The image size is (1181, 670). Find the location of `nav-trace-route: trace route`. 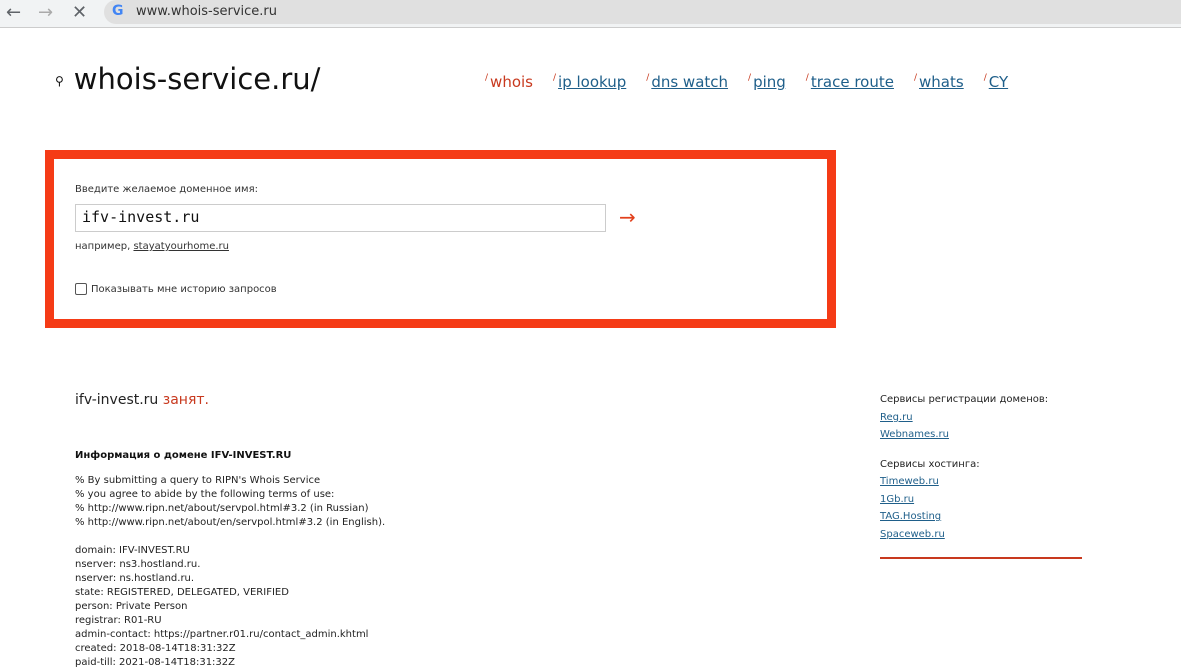

nav-trace-route: trace route is located at coordinates (852, 82).